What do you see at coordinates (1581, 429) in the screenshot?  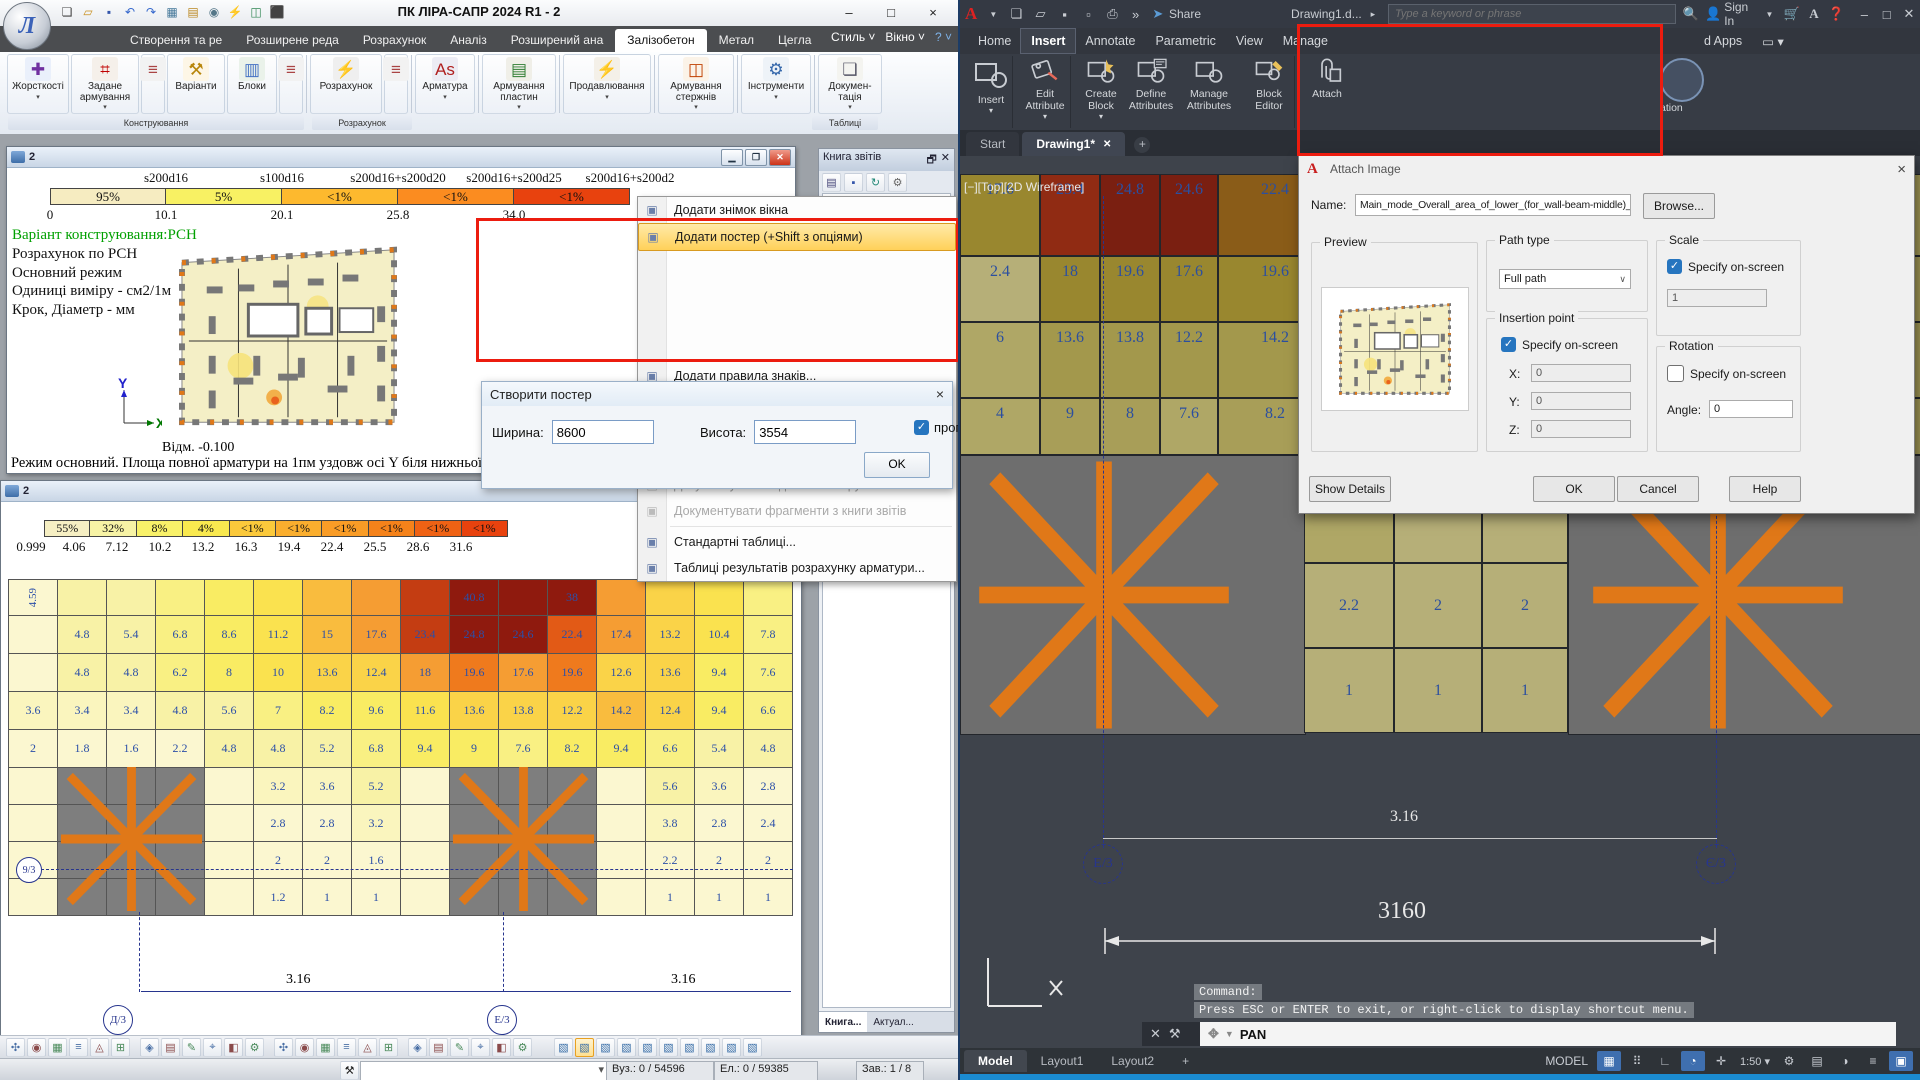 I see `z-input: 0` at bounding box center [1581, 429].